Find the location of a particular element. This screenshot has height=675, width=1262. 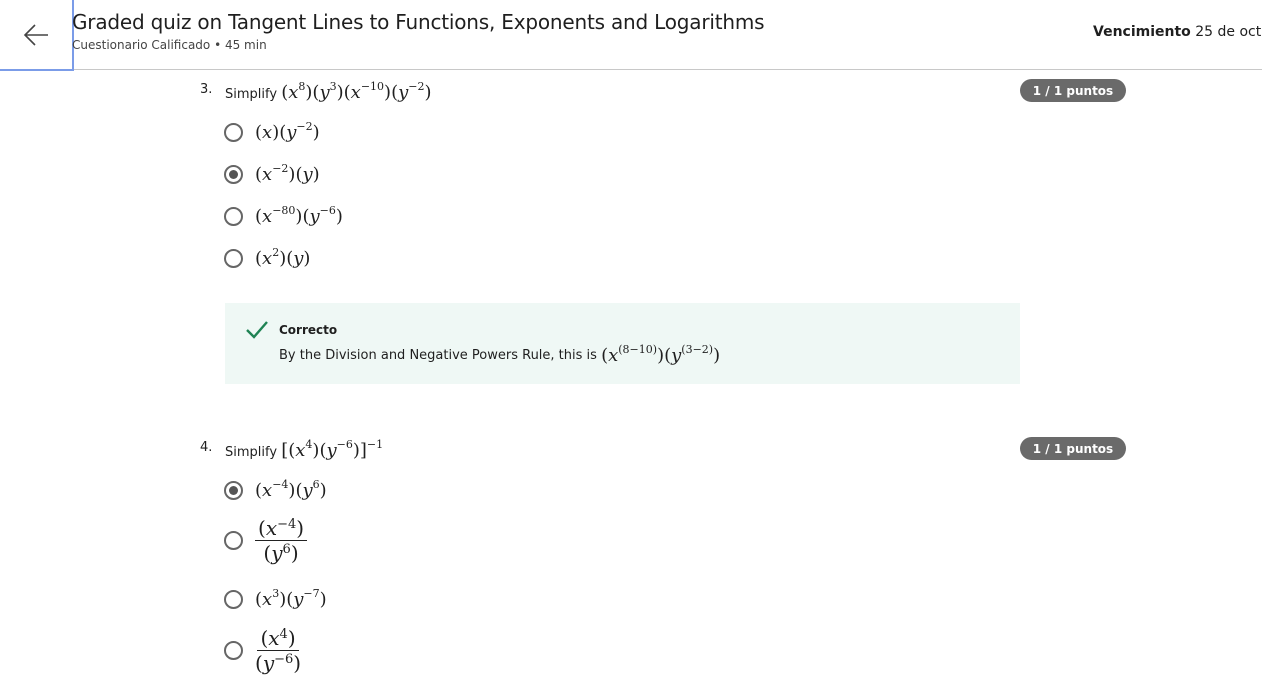

option-3d: (x2)(y) is located at coordinates (267, 258).